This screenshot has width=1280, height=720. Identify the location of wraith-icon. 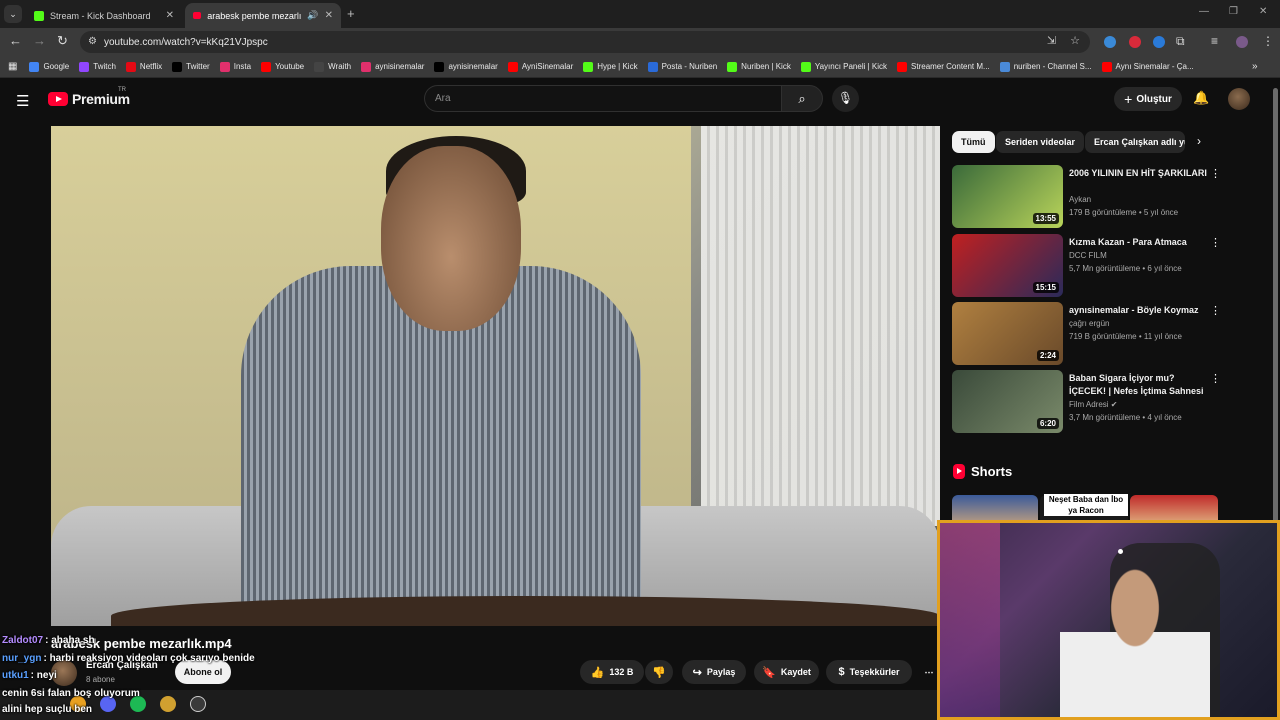
(319, 66).